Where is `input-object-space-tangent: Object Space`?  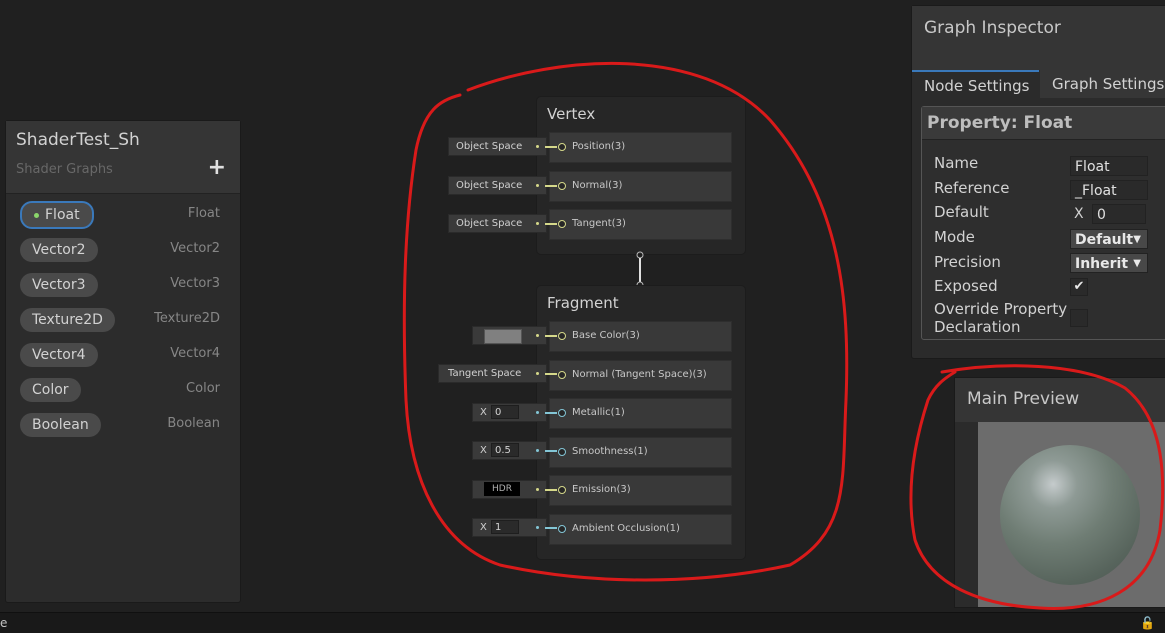
input-object-space-tangent: Object Space is located at coordinates (497, 223).